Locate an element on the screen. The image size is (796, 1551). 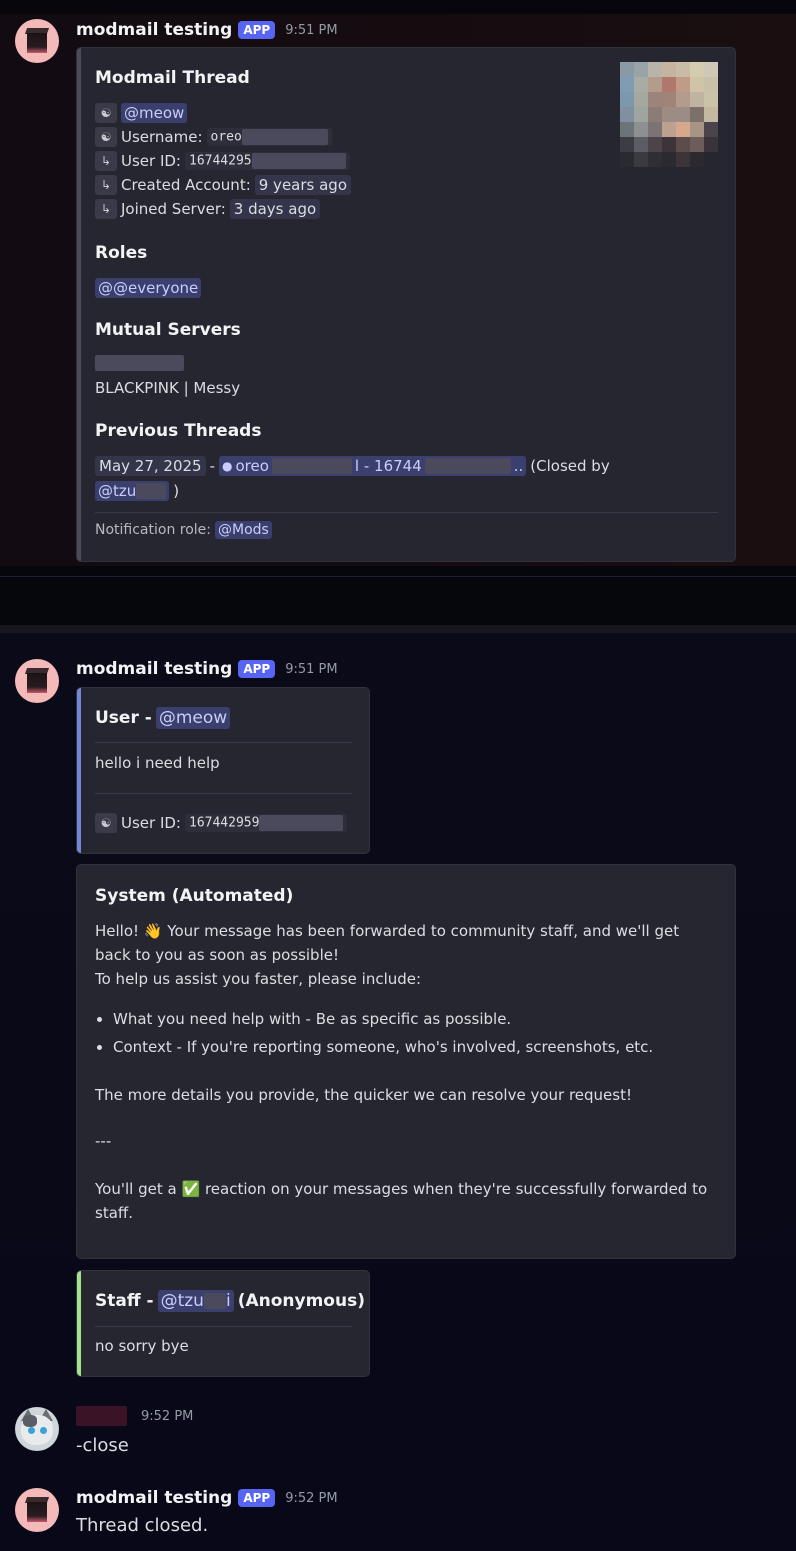
thread-link-text: oreo is located at coordinates (252, 466).